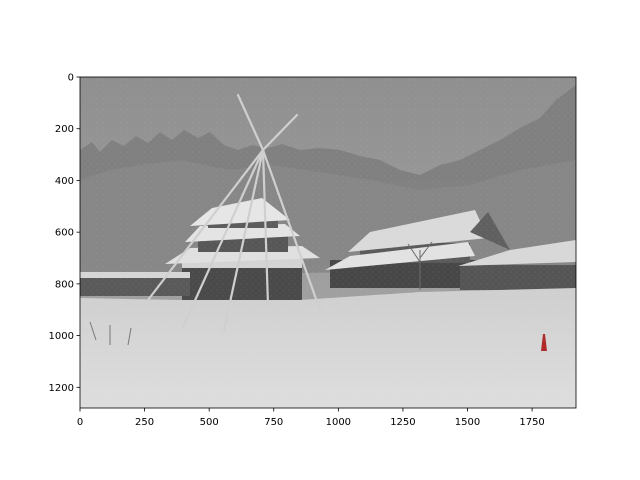 The height and width of the screenshot is (480, 640). I want to click on x-tick-label: 0, so click(80, 422).